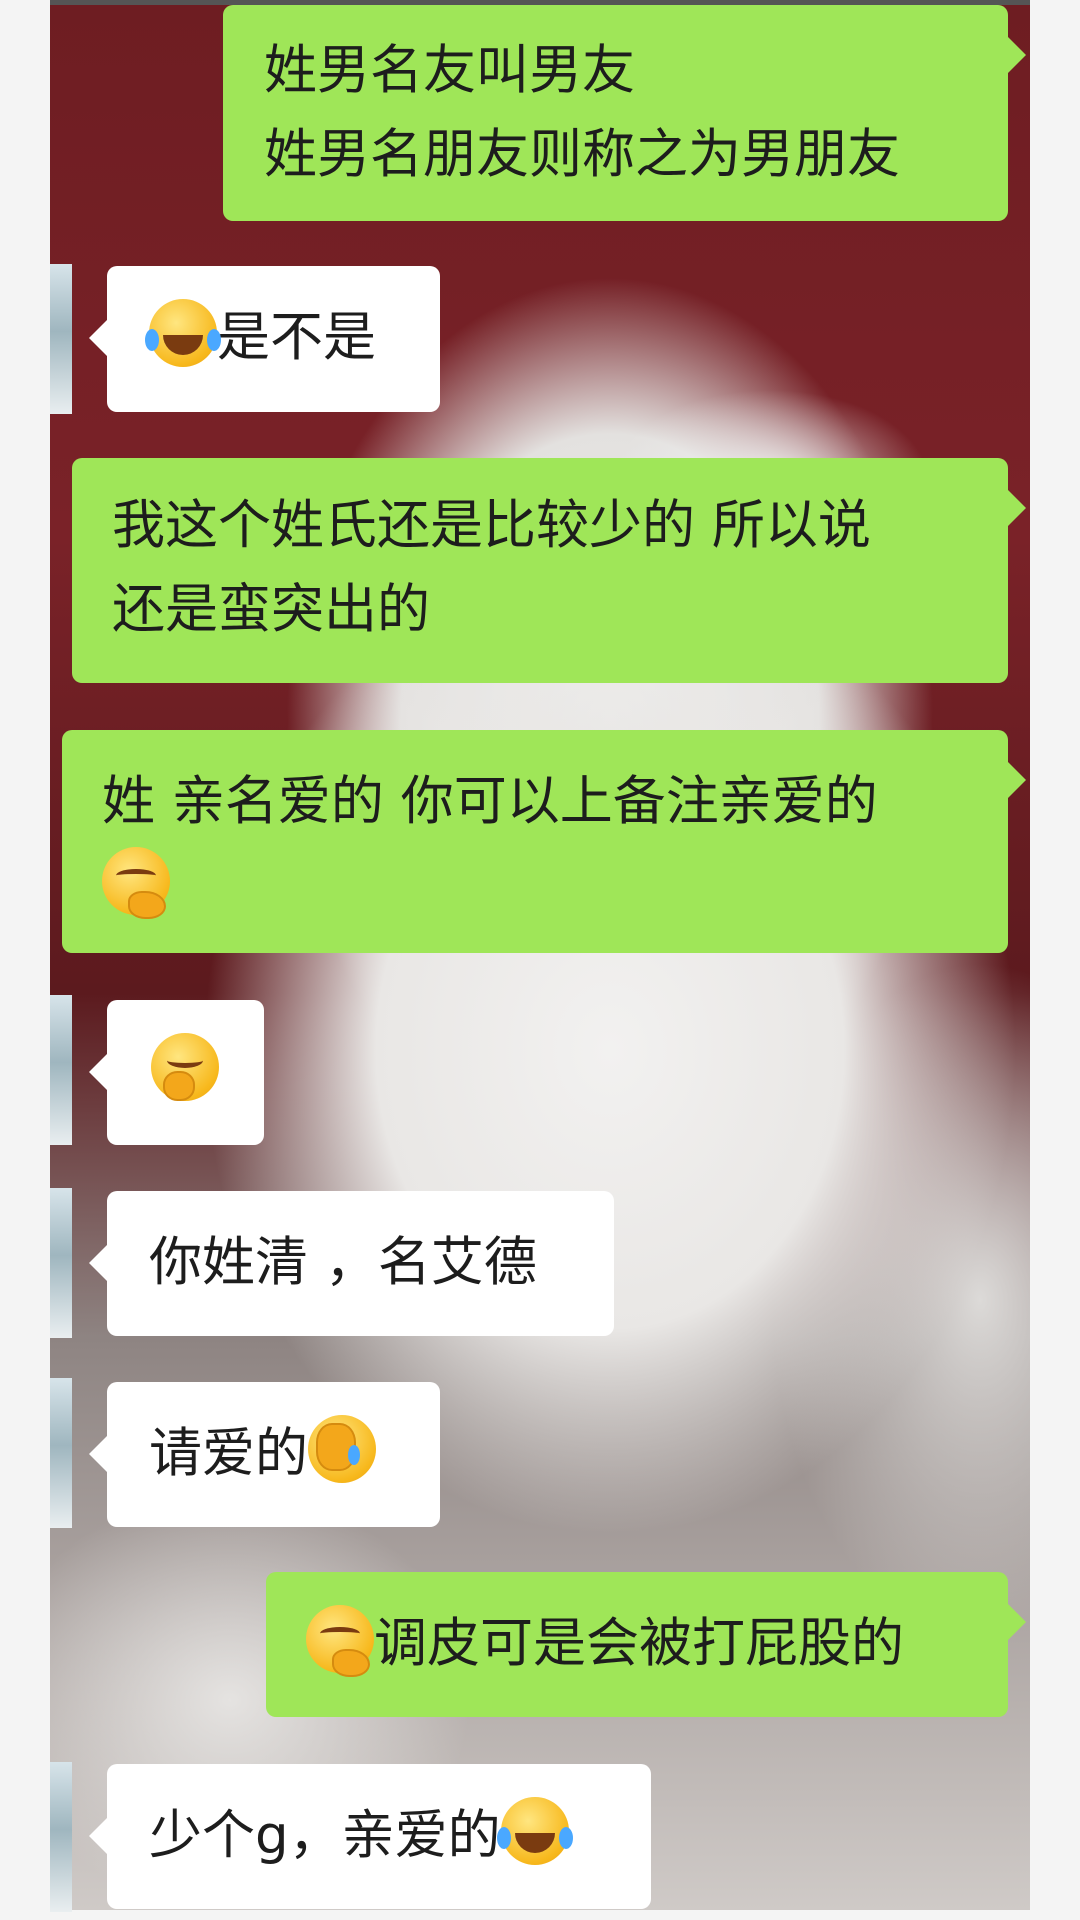  What do you see at coordinates (185, 1067) in the screenshot?
I see `hand-over-mouth-emoji-icon` at bounding box center [185, 1067].